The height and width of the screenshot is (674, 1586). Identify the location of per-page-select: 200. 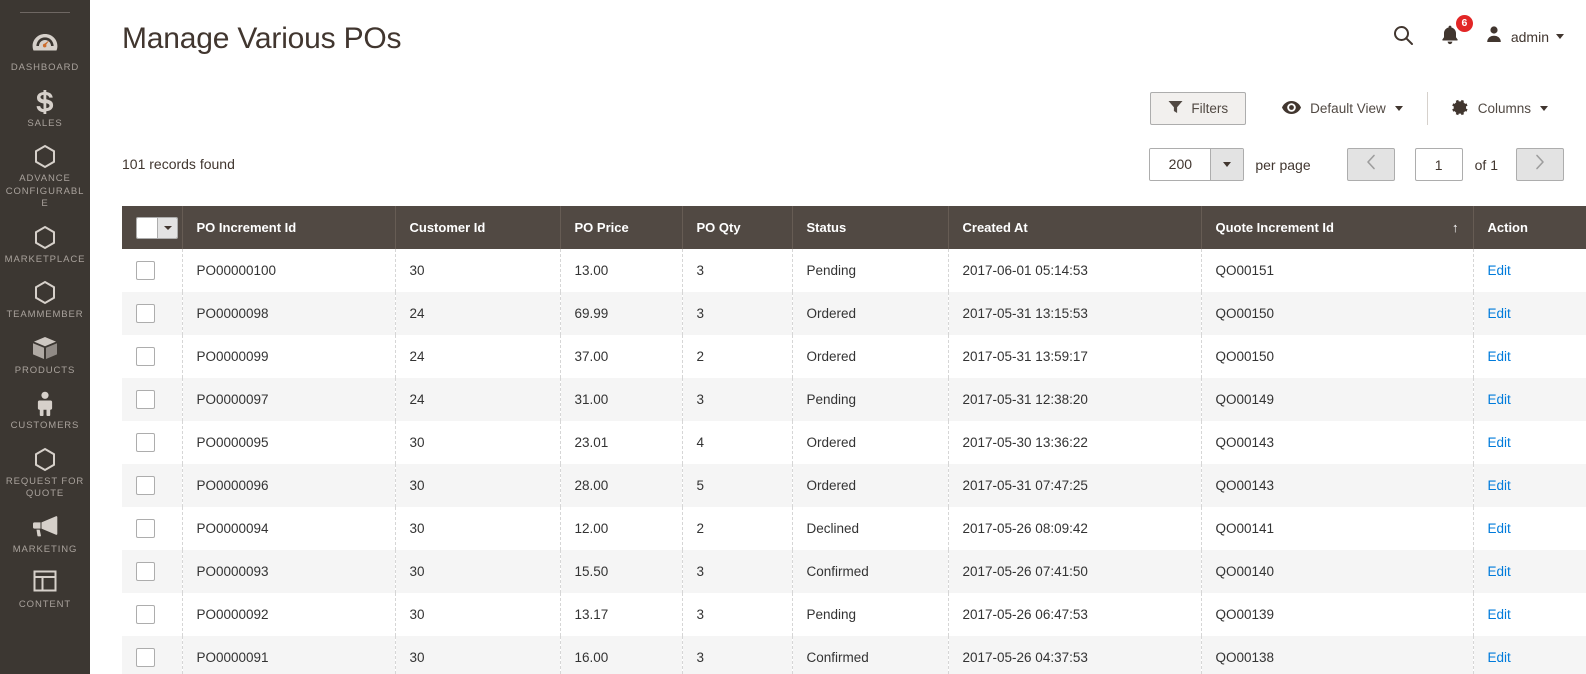
(1197, 164).